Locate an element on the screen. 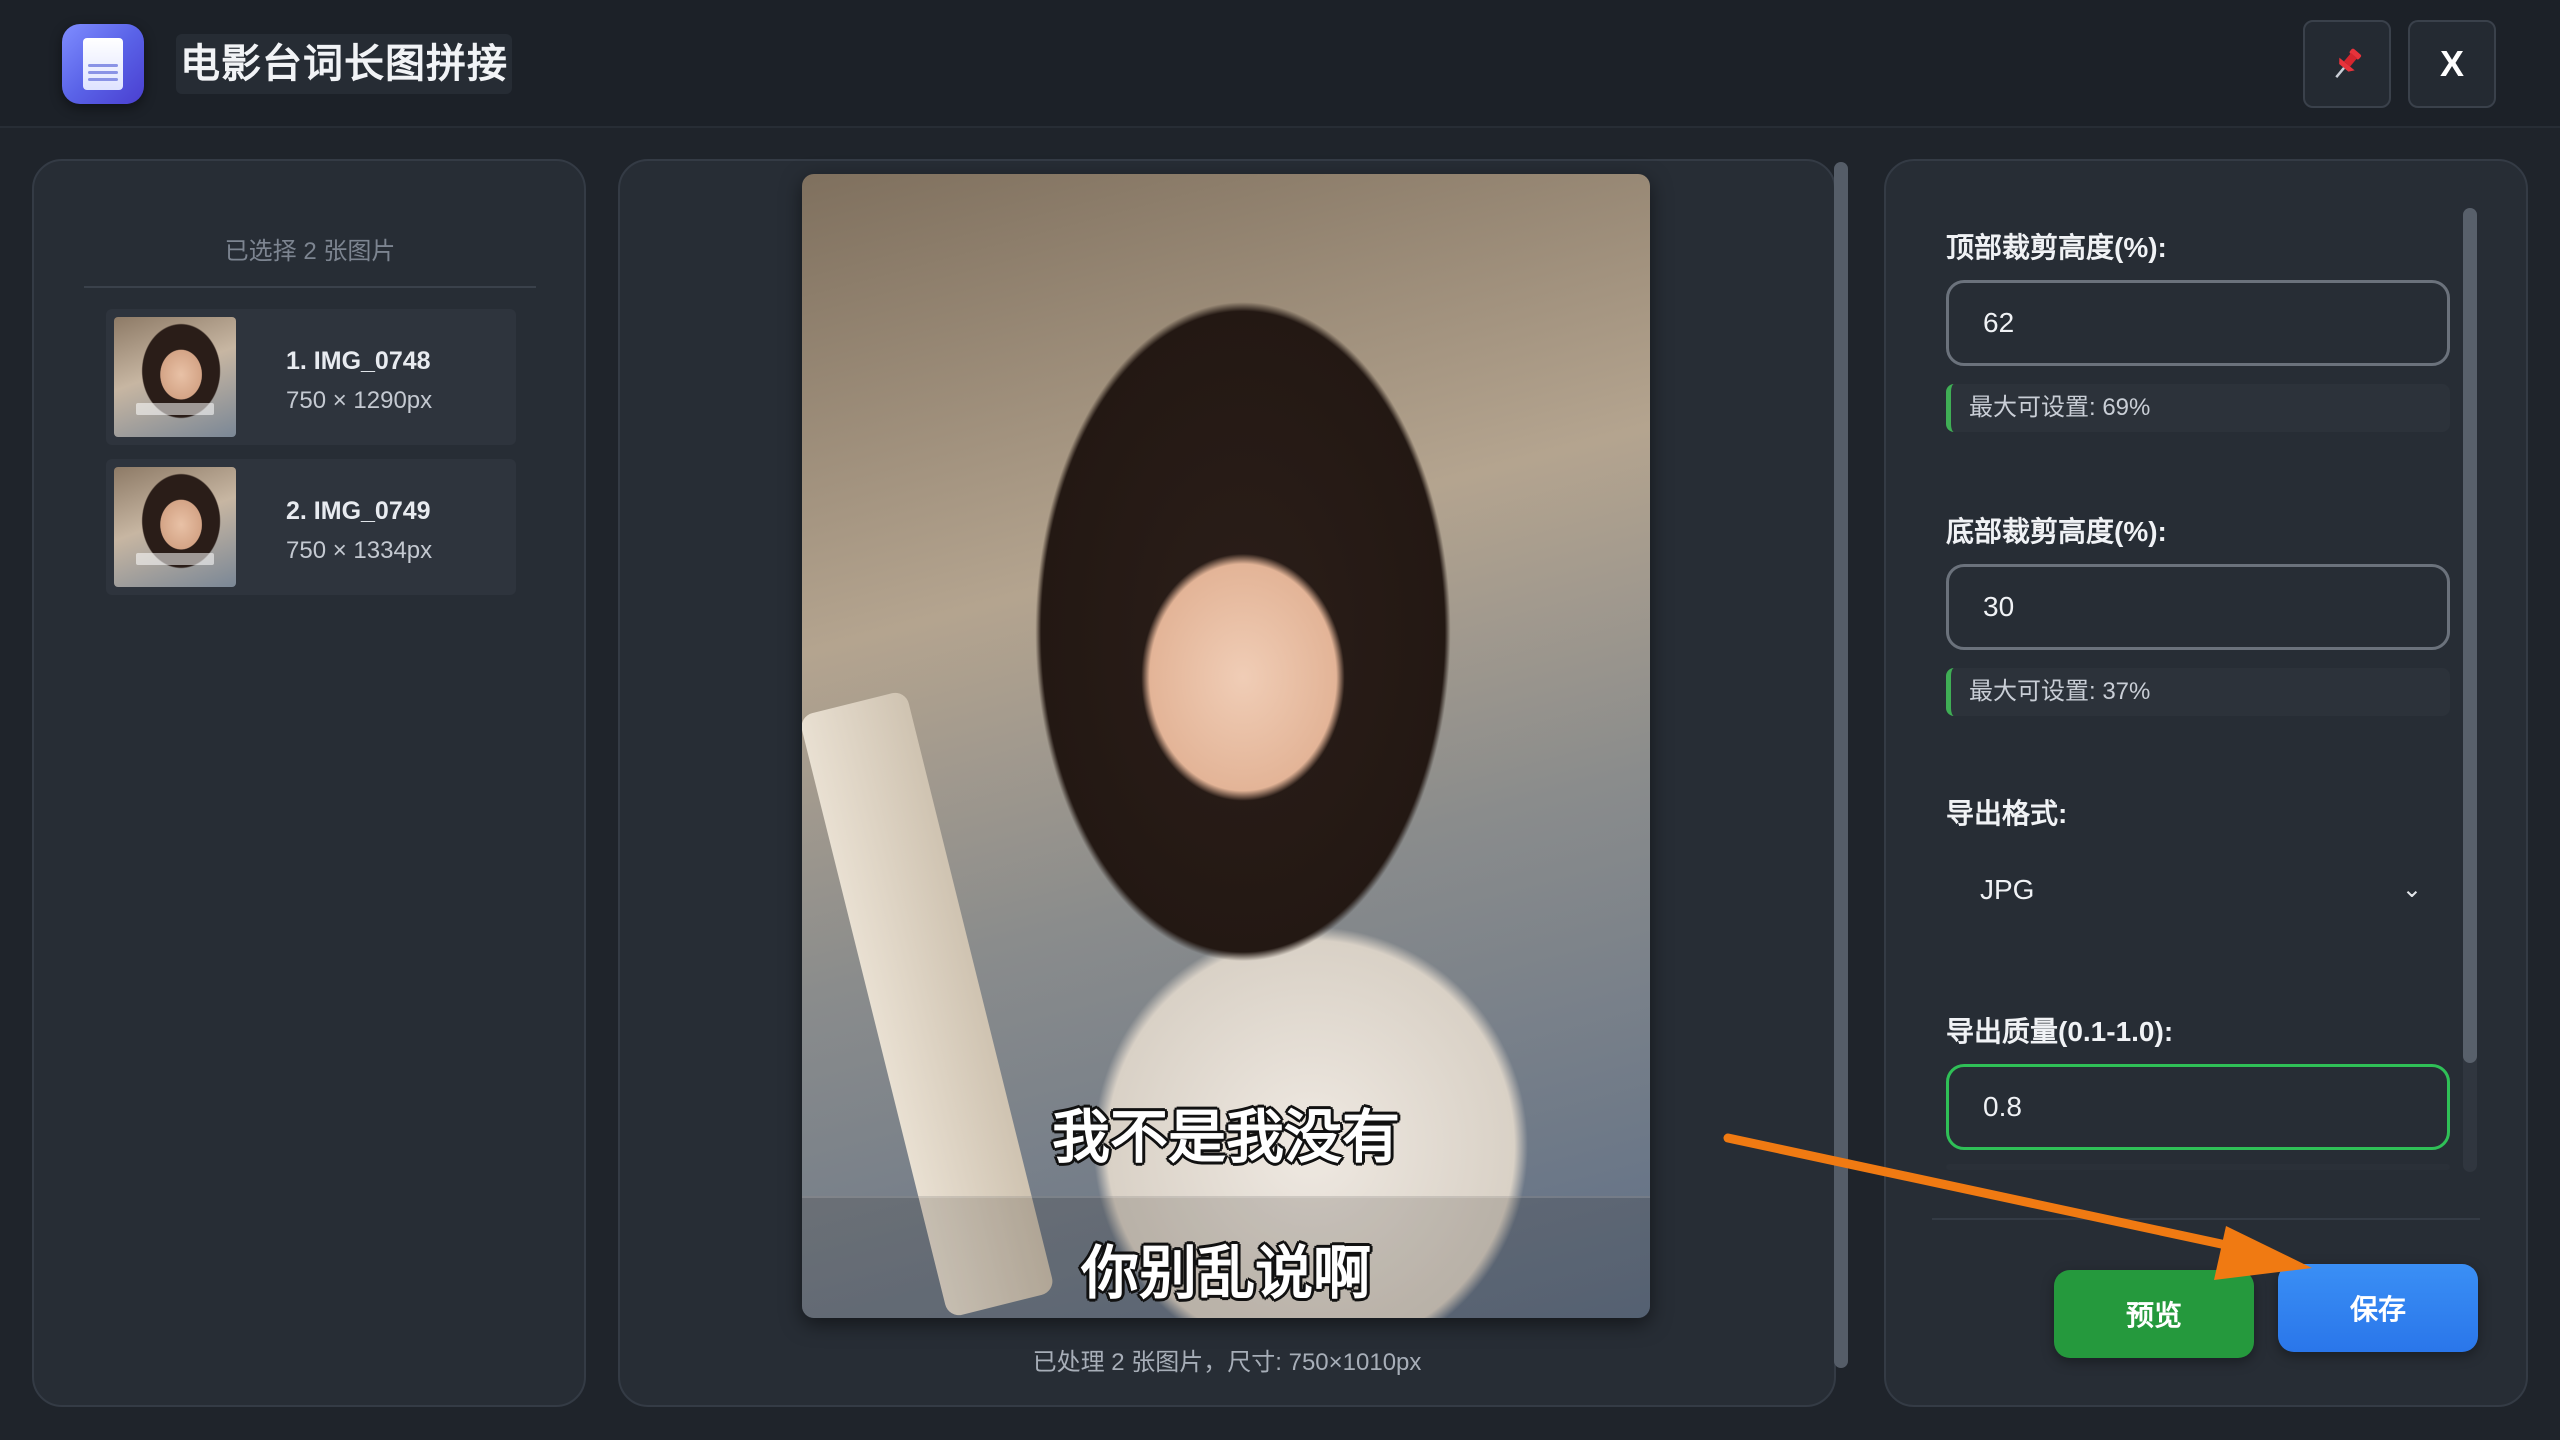 The height and width of the screenshot is (1440, 2560). quality-label: 导出质量(0.1-1.0): is located at coordinates (2060, 1031).